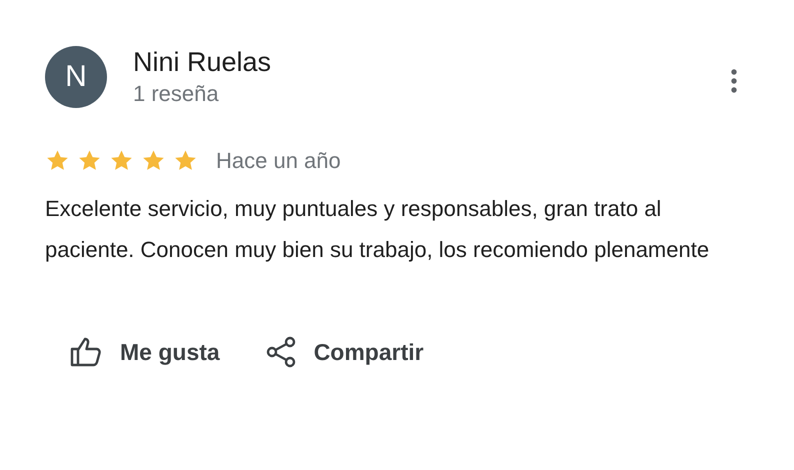 The image size is (794, 470). I want to click on share-icon, so click(281, 352).